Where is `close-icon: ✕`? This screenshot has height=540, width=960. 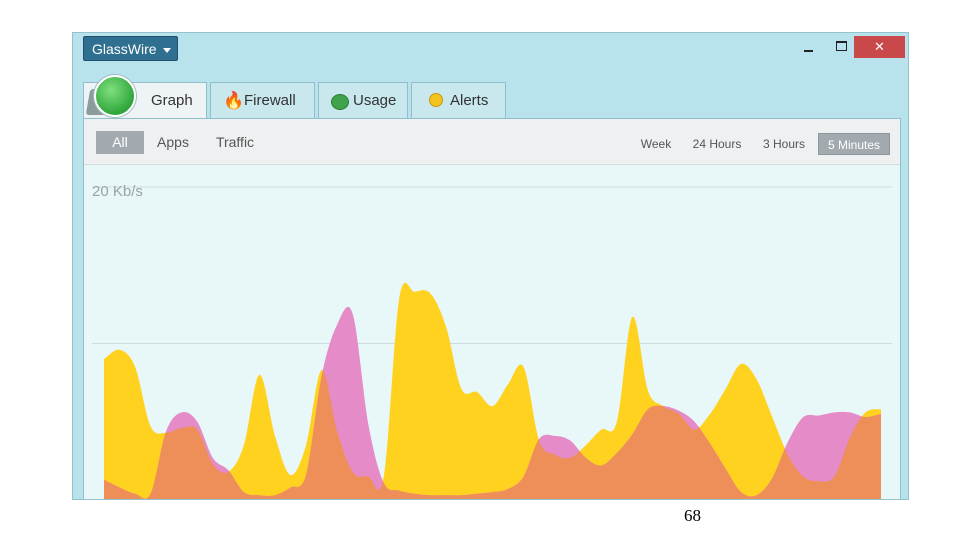 close-icon: ✕ is located at coordinates (879, 46).